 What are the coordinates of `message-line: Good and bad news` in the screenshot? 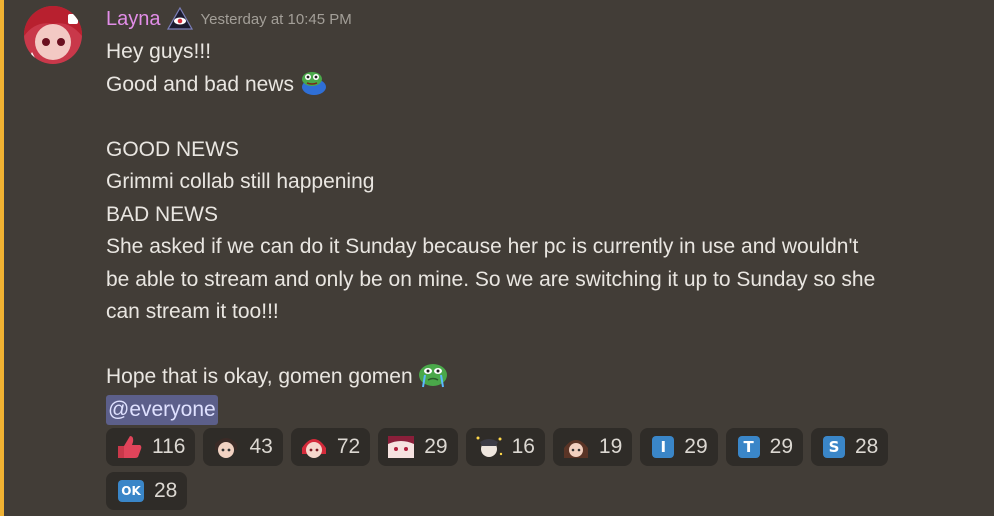 It's located at (516, 85).